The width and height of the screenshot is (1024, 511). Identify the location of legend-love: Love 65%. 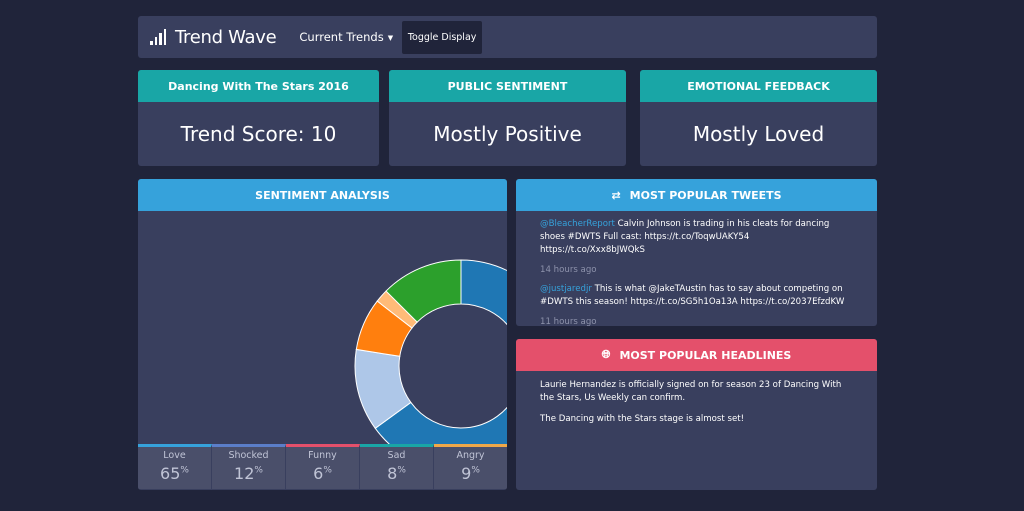
(175, 466).